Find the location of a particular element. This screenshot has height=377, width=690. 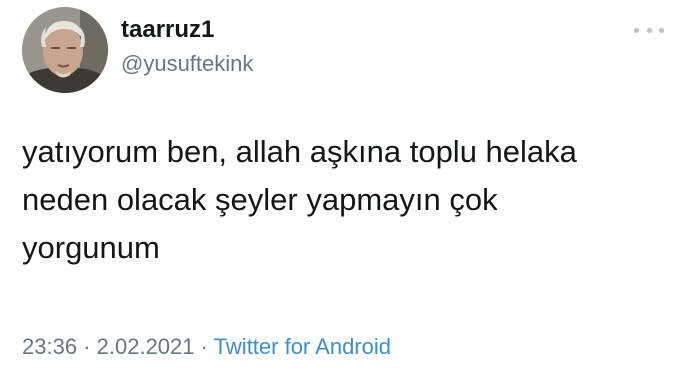

tweet-source-link: Twitter for Android is located at coordinates (302, 346).